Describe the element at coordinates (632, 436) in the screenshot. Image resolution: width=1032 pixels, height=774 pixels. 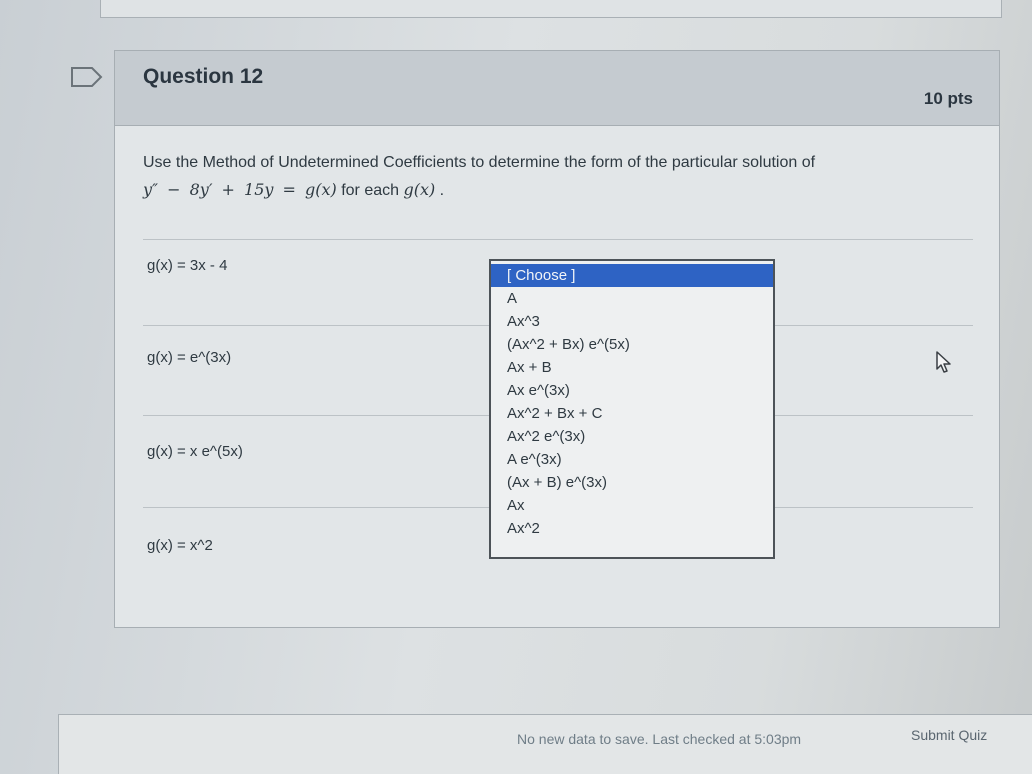
I see `dropdown-option: Ax^2 e^(3x)` at that location.